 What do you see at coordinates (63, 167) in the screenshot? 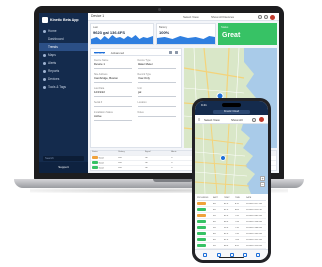
I see `support-button: Support` at bounding box center [63, 167].